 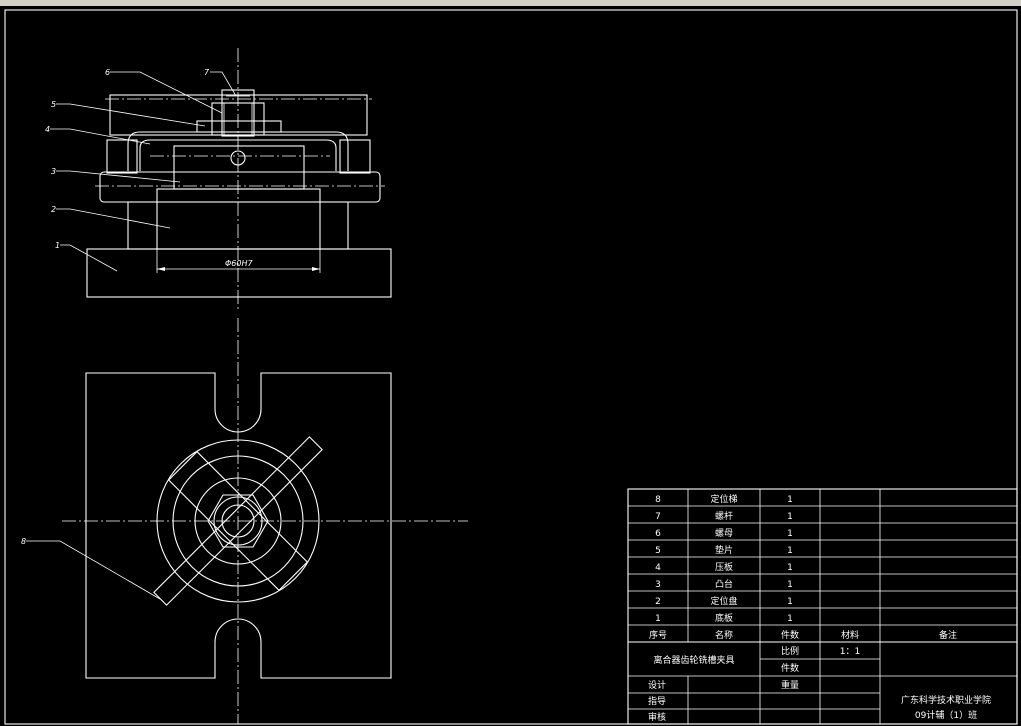 I want to click on qty-label: 件数, so click(x=790, y=668).